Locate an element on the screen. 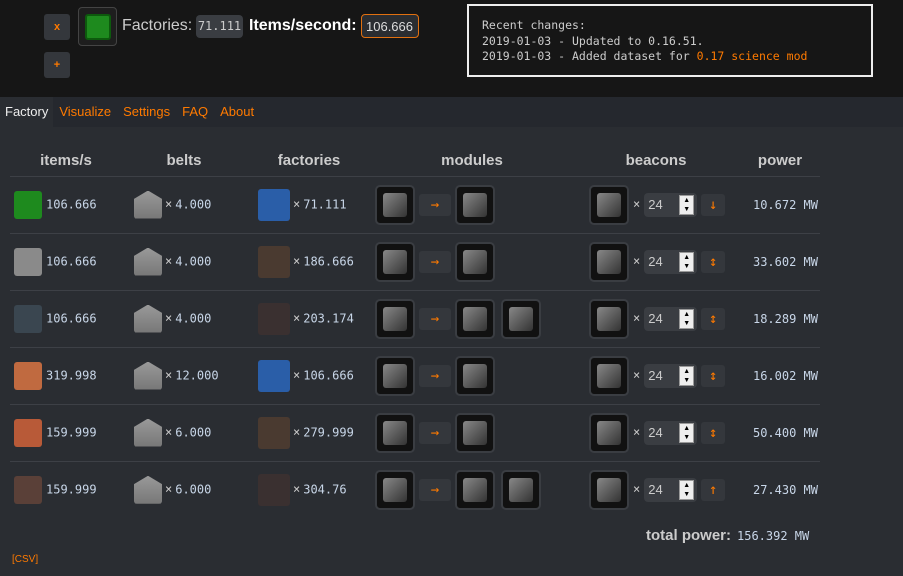  factory-count: 106.666 is located at coordinates (328, 375).